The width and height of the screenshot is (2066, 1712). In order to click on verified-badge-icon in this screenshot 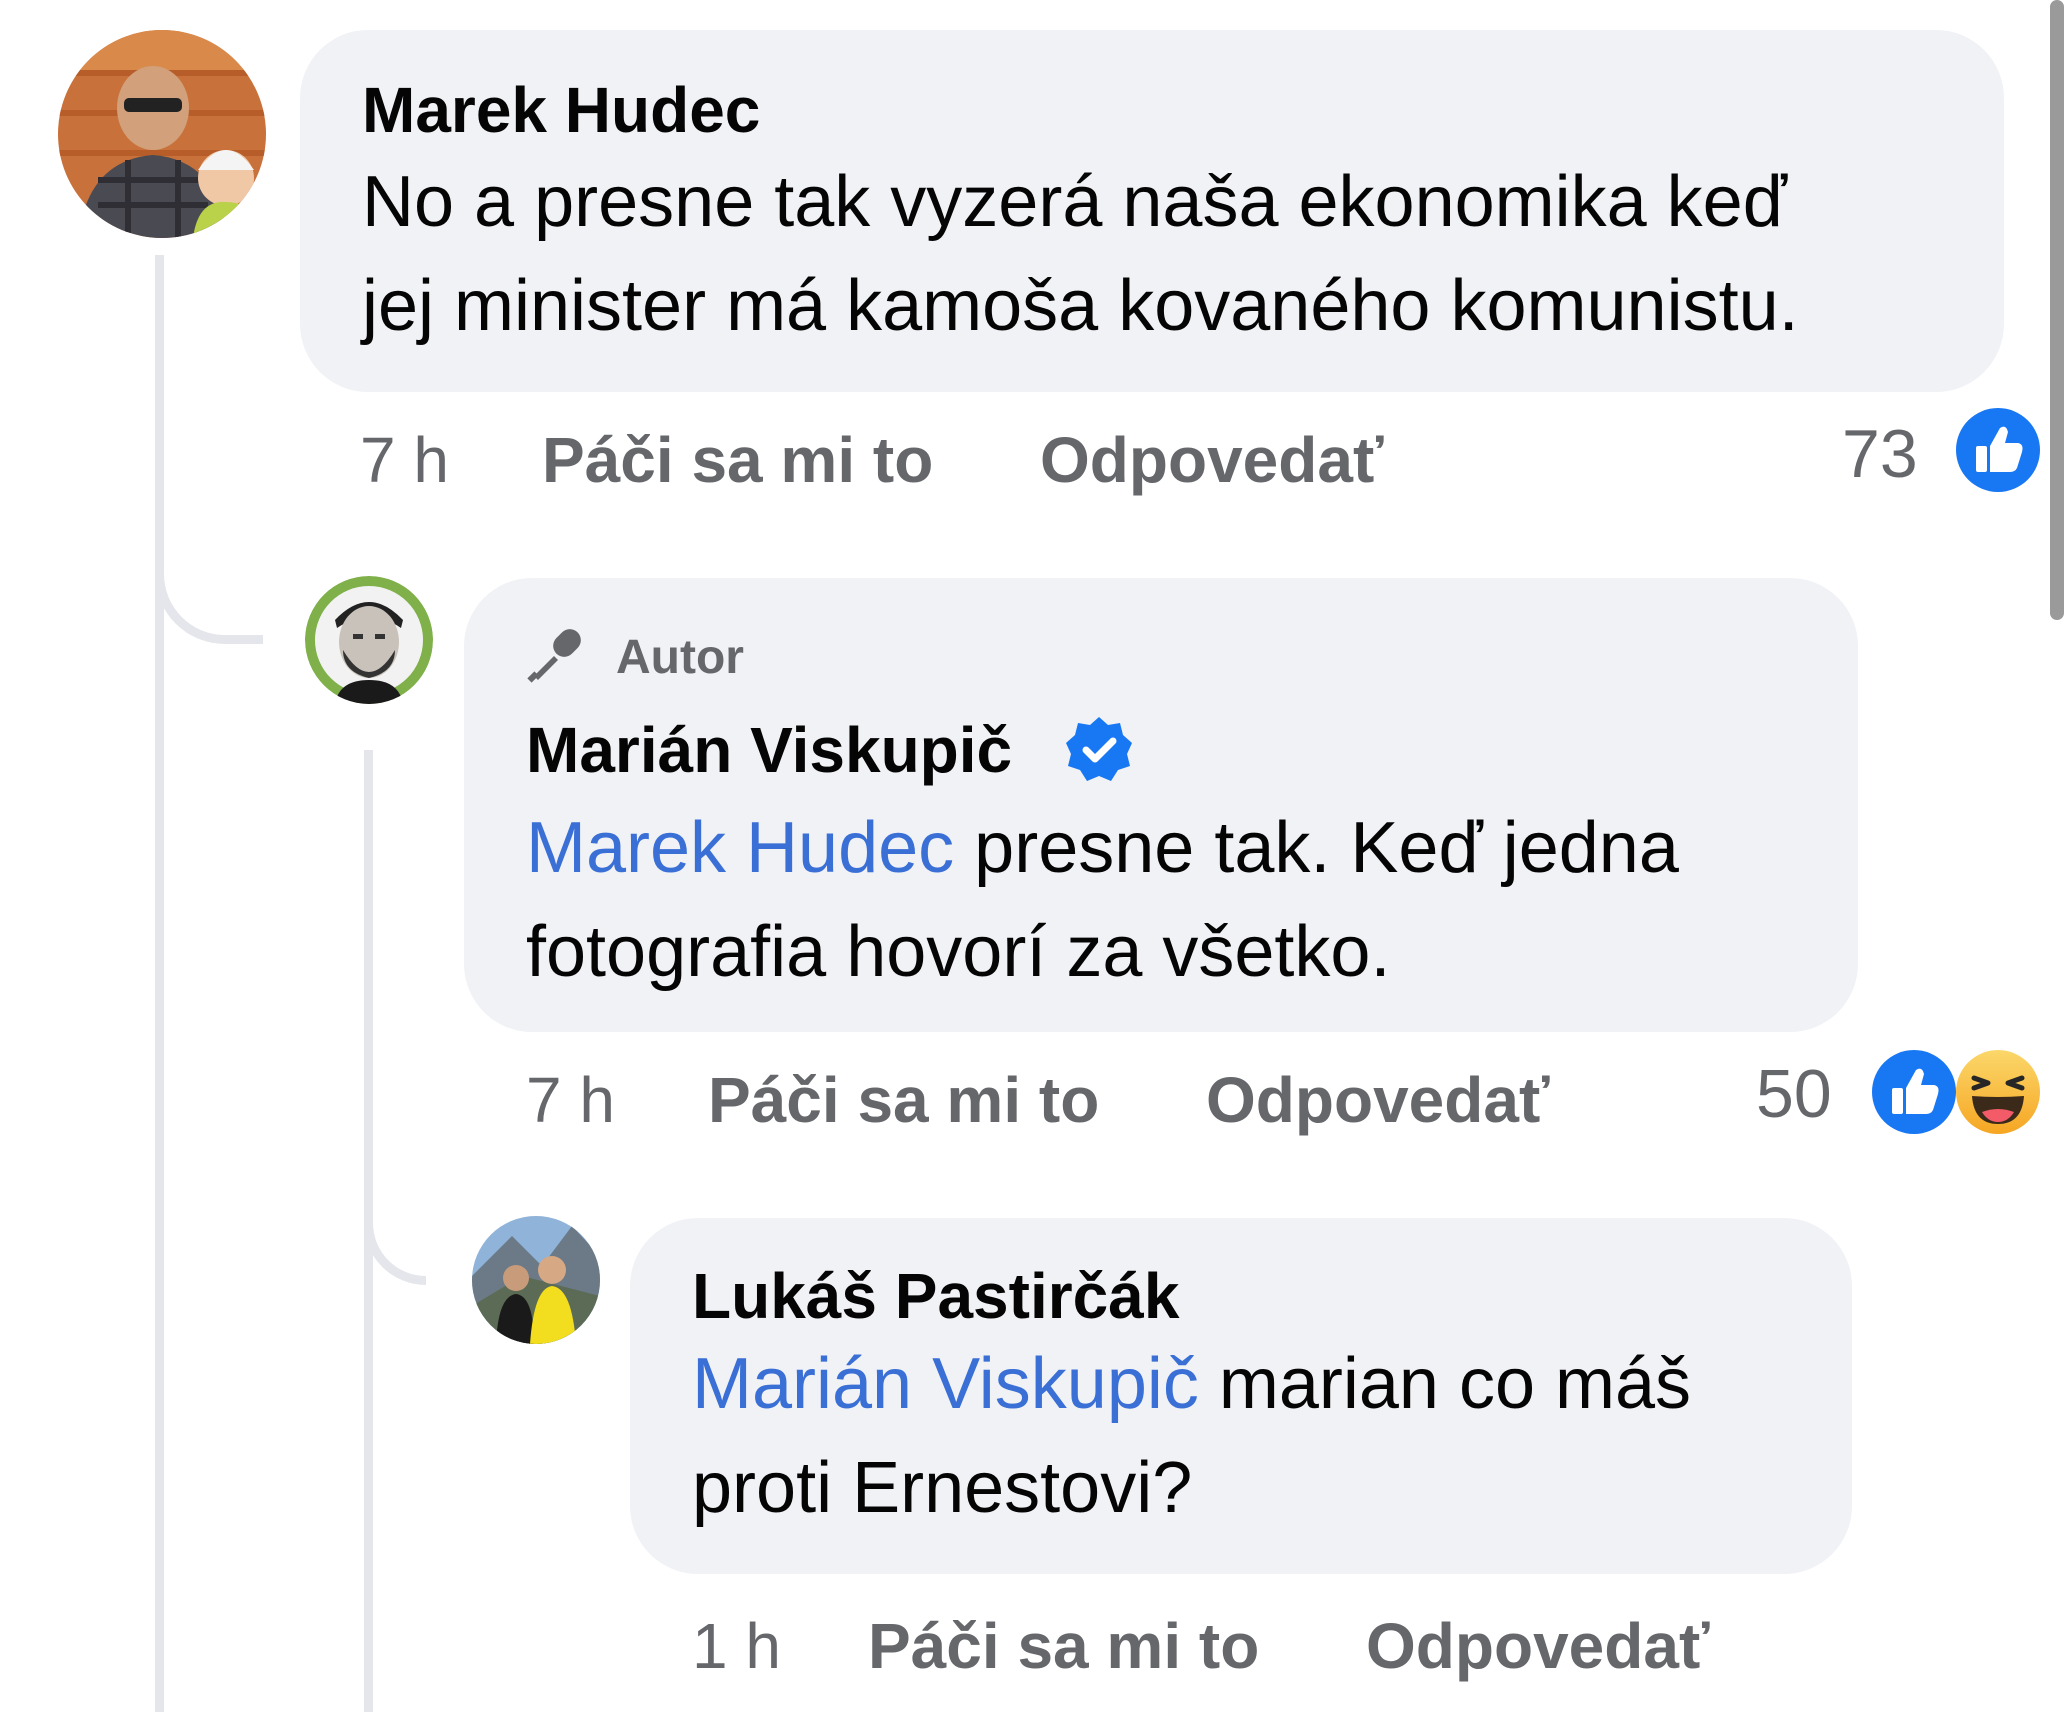, I will do `click(1099, 750)`.